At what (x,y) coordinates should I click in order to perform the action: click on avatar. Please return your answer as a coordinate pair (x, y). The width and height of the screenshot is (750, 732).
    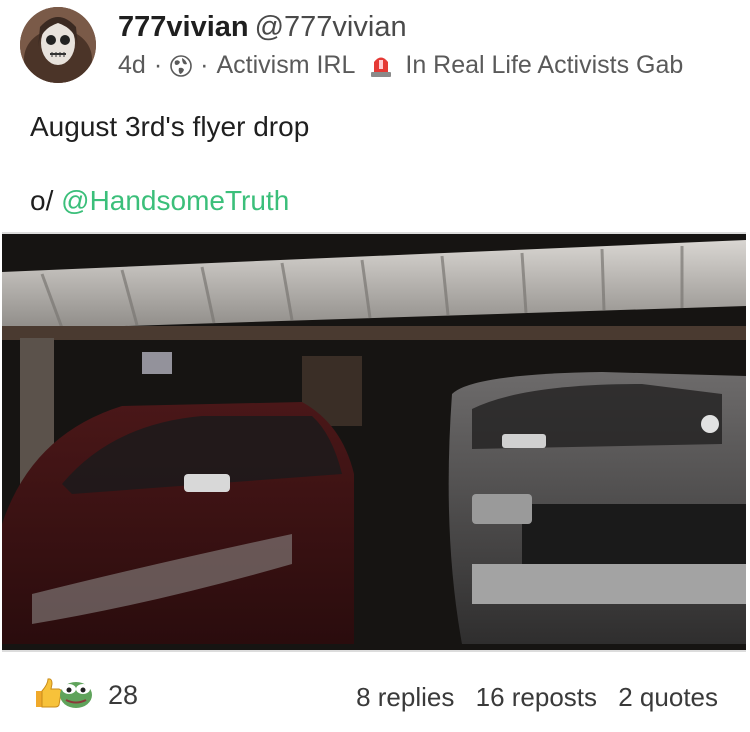
    Looking at the image, I should click on (58, 45).